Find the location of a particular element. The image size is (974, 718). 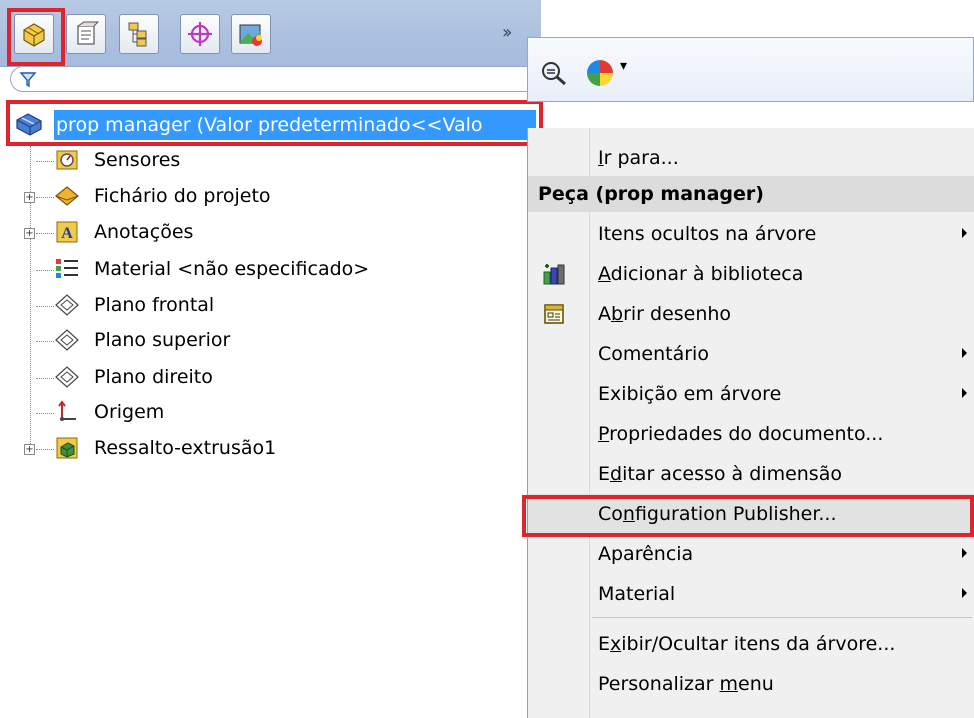

tree-item-label: Material <não especificado> is located at coordinates (232, 269).